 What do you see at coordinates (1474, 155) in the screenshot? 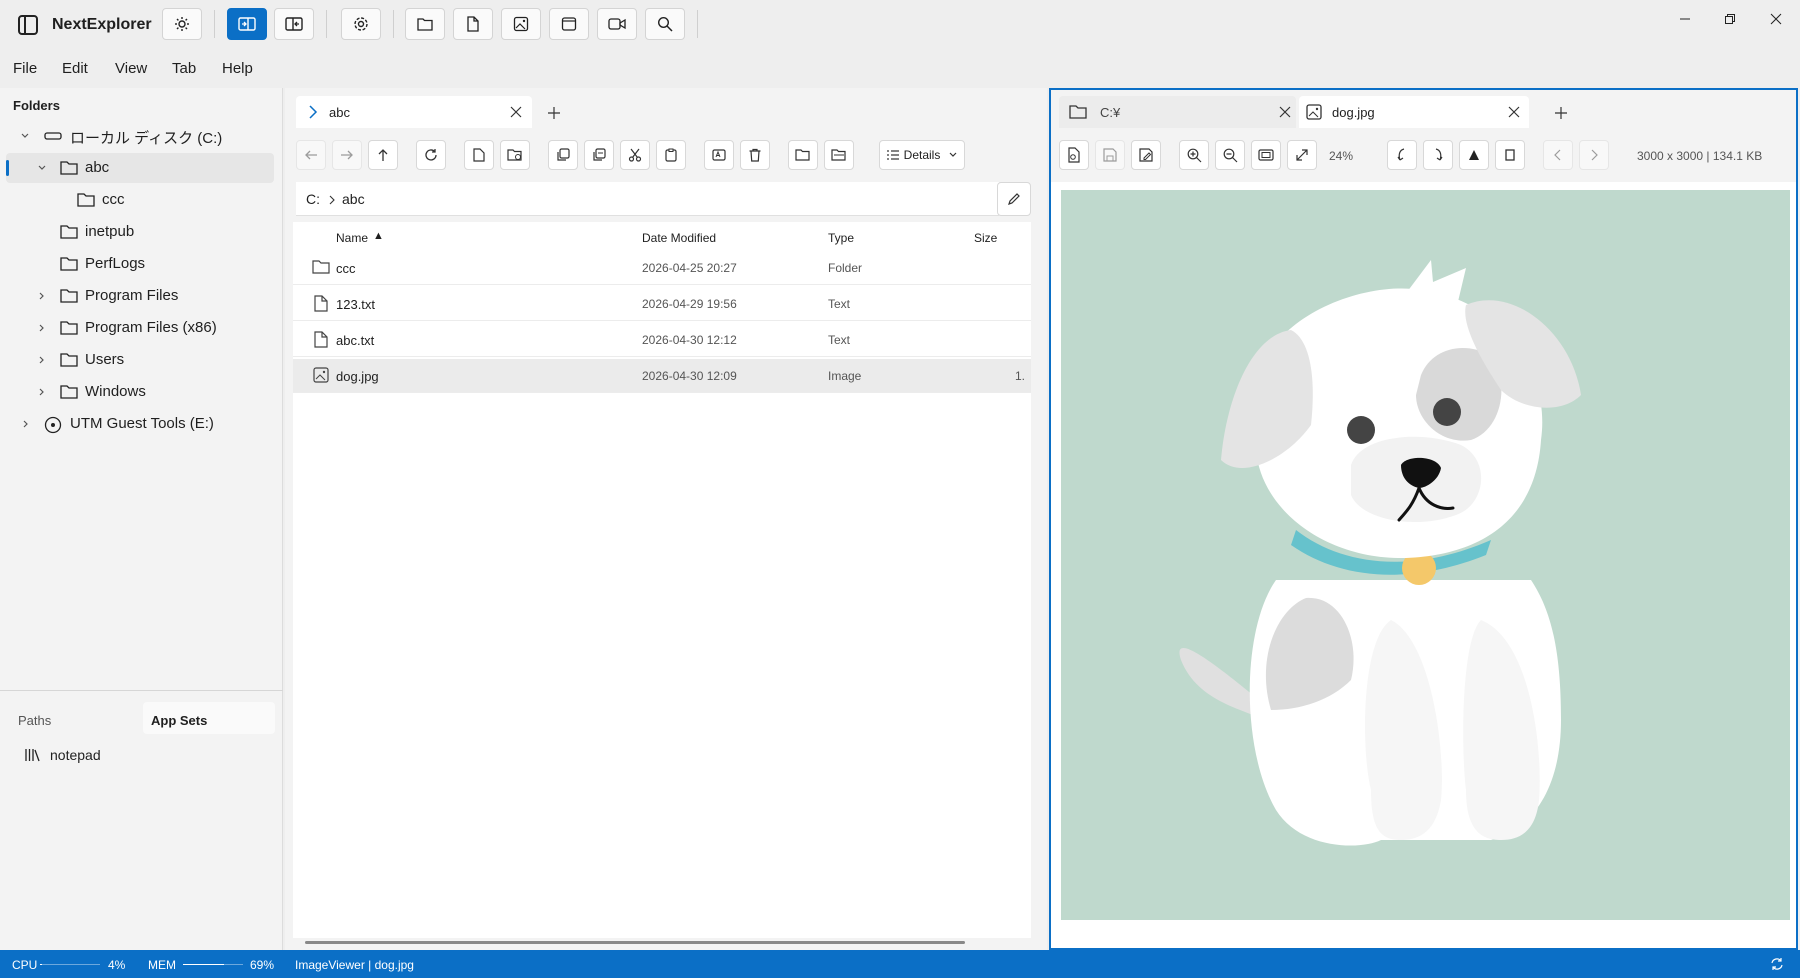
I see `flip-vertical-button` at bounding box center [1474, 155].